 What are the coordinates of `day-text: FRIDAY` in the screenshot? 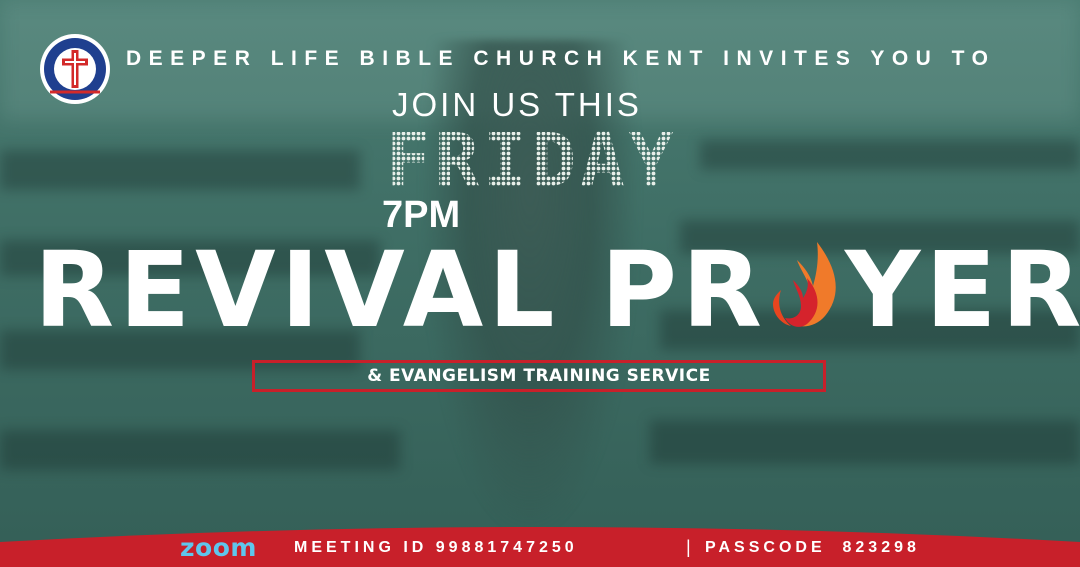 It's located at (531, 159).